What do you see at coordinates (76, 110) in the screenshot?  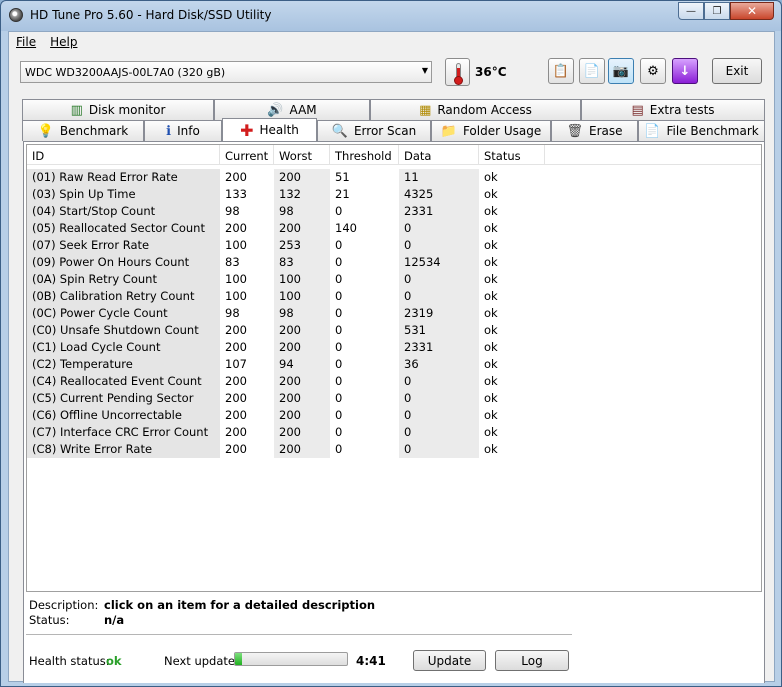 I see `disk-monitor-icon: ▥` at bounding box center [76, 110].